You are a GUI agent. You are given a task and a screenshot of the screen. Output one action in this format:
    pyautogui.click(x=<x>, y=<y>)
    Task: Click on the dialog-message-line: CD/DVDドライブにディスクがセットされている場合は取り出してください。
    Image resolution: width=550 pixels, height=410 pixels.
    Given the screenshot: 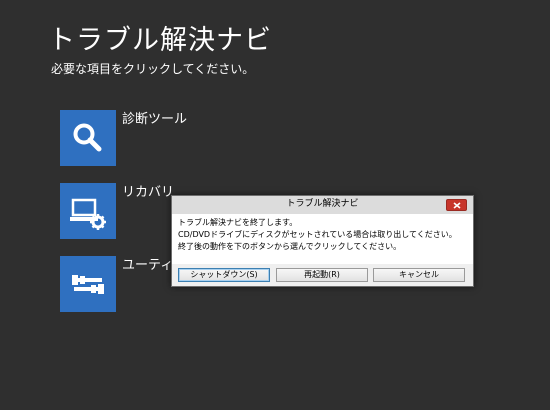 What is the action you would take?
    pyautogui.click(x=317, y=234)
    